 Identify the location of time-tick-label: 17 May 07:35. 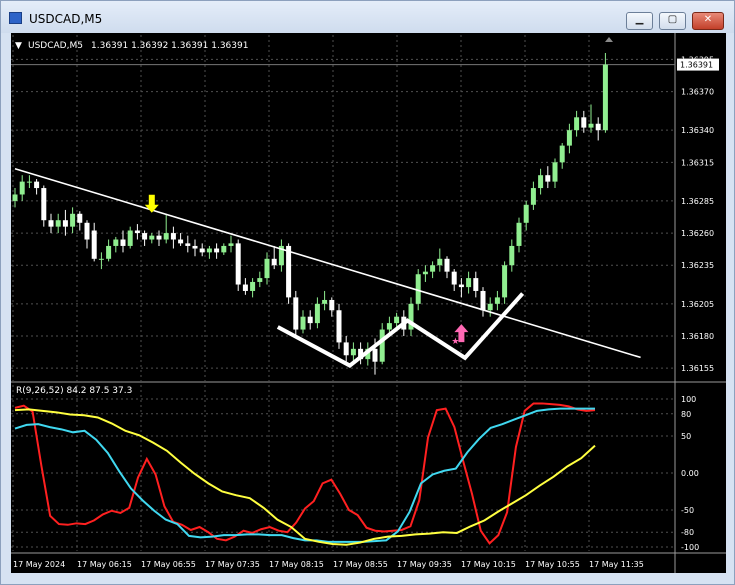
(232, 564).